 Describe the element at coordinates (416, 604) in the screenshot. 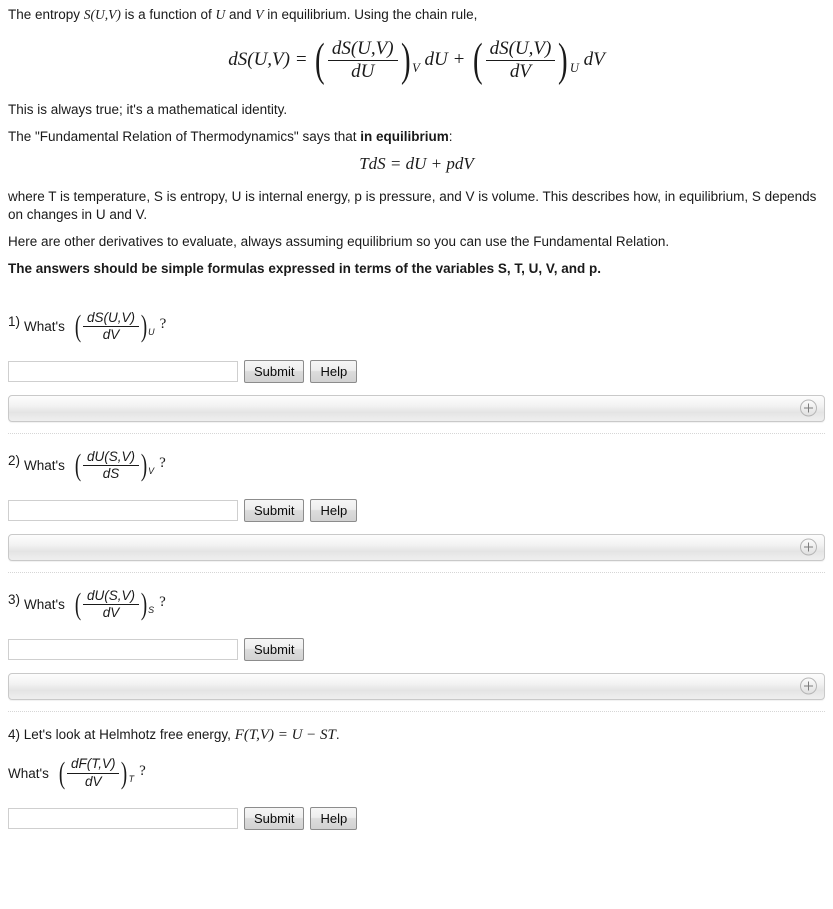

I see `question-3-prompt-line: 3) What's (dU(S,V) dV)S ?` at that location.